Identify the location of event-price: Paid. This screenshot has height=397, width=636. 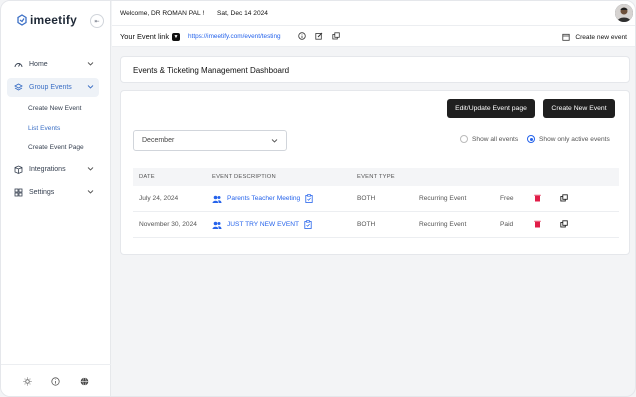
(507, 224).